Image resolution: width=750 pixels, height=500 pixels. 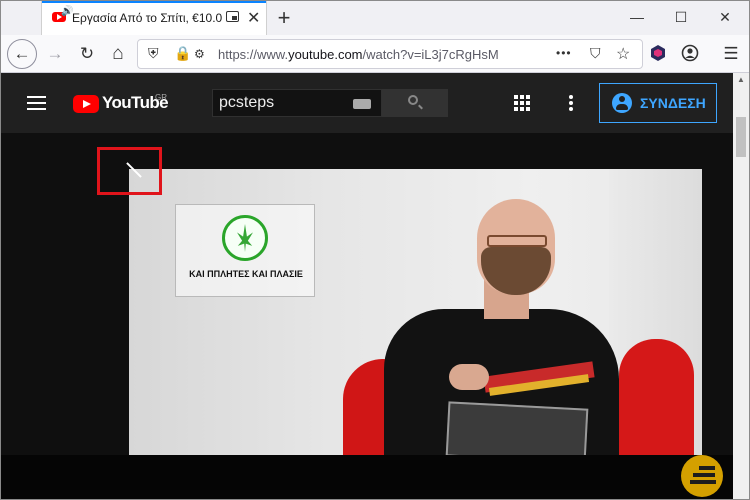 I want to click on region-code: GR, so click(x=161, y=97).